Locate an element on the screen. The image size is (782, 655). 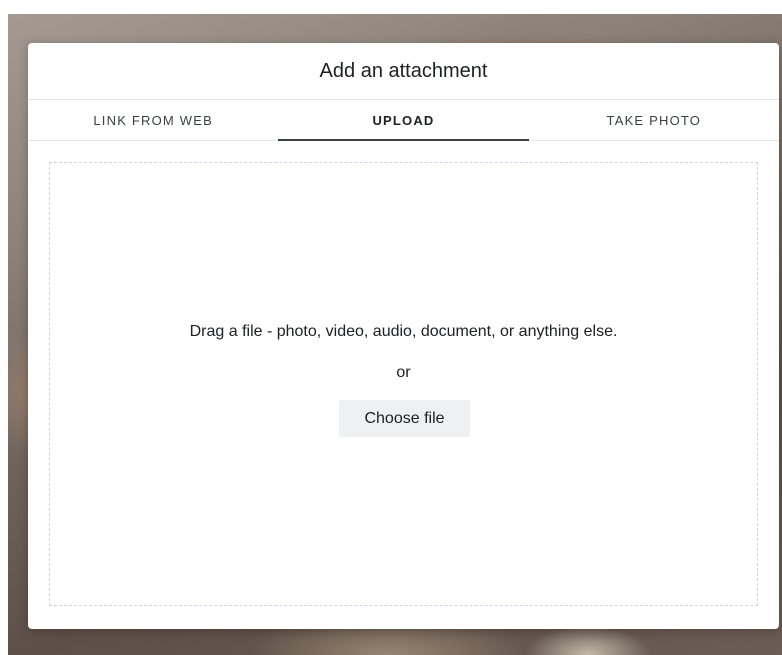
tab-link-from-web: LINK FROM WEB is located at coordinates (153, 120).